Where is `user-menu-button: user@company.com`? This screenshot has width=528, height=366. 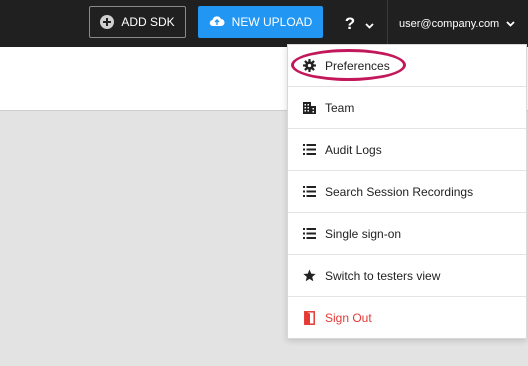 user-menu-button: user@company.com is located at coordinates (458, 23).